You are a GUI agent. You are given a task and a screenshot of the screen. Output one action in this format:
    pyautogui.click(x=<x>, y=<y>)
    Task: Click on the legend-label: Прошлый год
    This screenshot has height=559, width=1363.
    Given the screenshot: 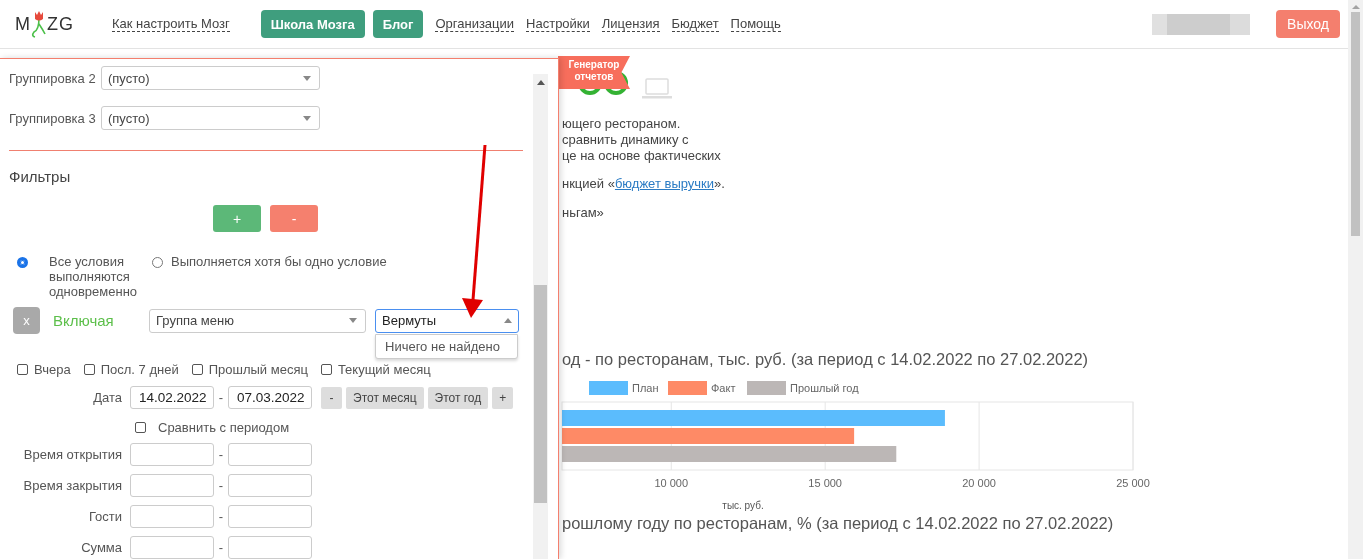 What is the action you would take?
    pyautogui.click(x=824, y=388)
    